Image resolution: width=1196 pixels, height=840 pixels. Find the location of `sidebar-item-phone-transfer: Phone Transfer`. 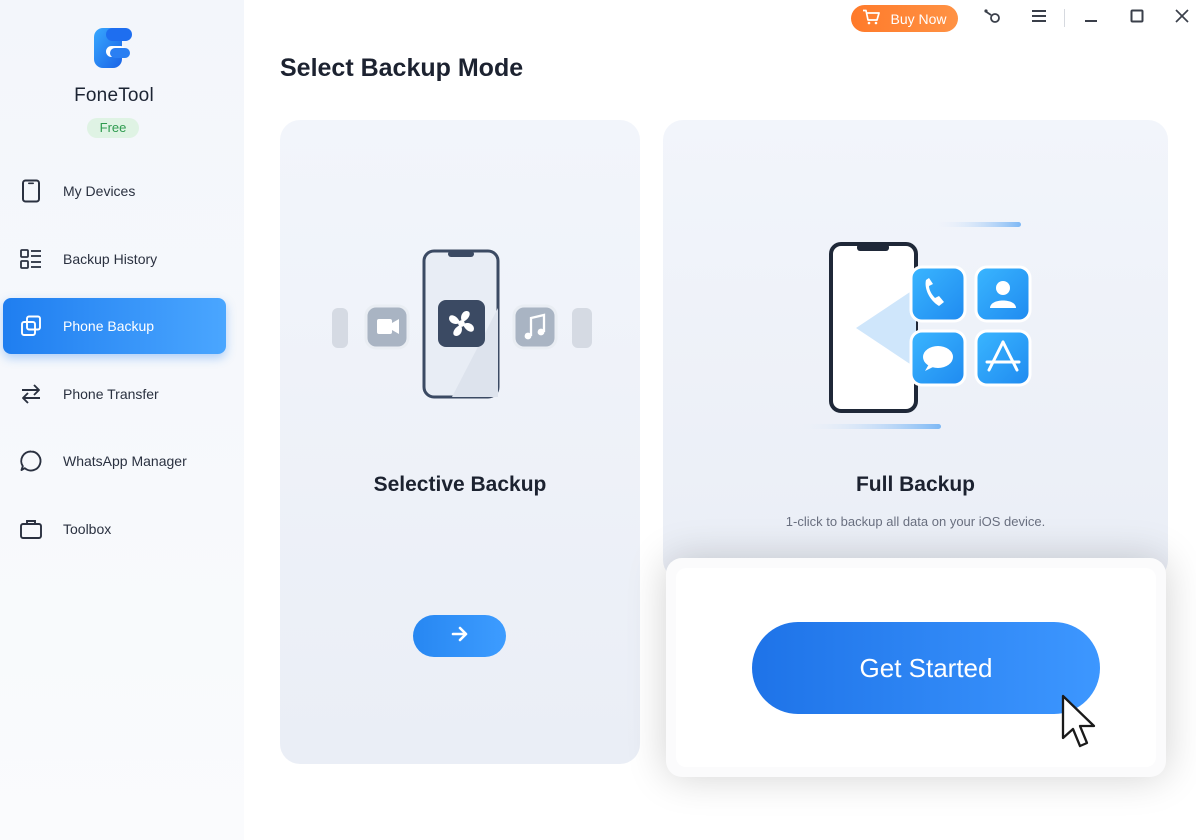

sidebar-item-phone-transfer: Phone Transfer is located at coordinates (114, 394).